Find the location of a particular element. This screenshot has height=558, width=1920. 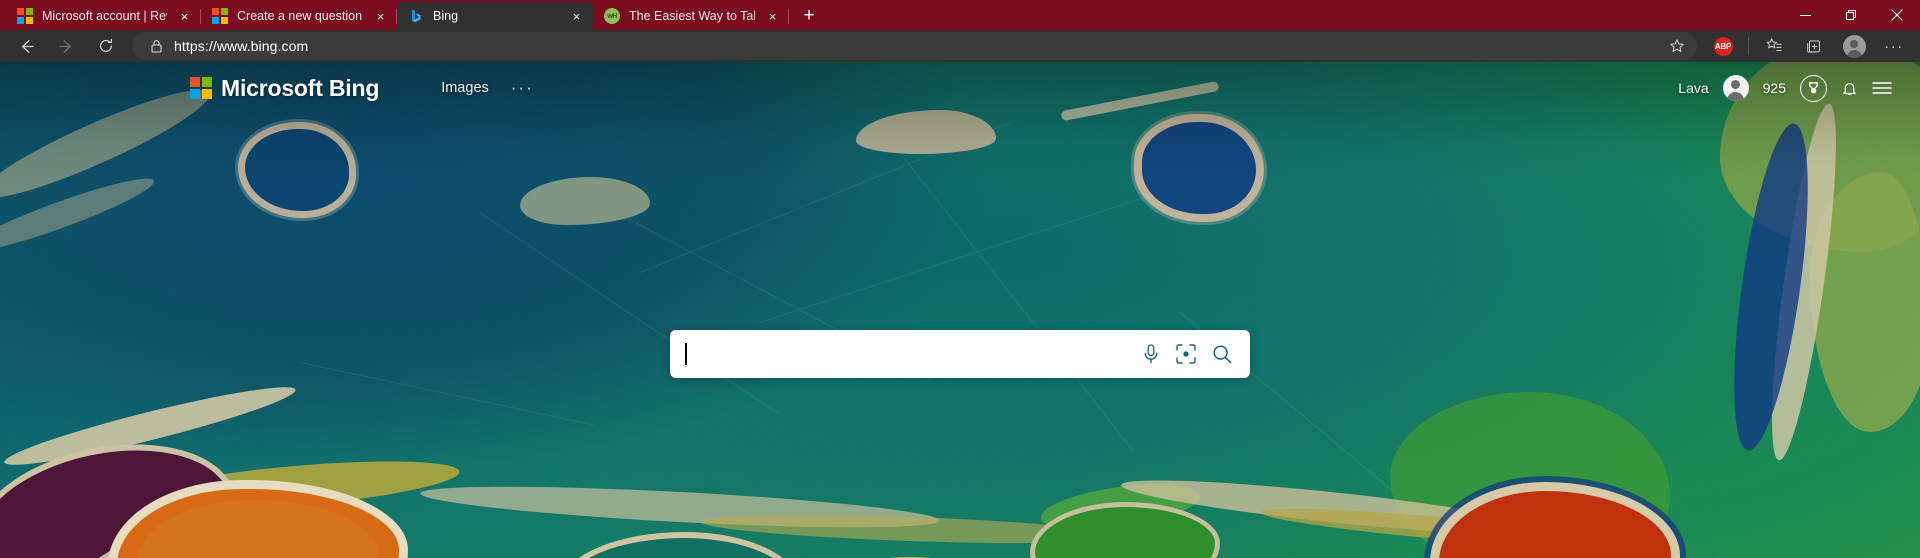

address-bar: https://www.bing.com is located at coordinates (914, 46).